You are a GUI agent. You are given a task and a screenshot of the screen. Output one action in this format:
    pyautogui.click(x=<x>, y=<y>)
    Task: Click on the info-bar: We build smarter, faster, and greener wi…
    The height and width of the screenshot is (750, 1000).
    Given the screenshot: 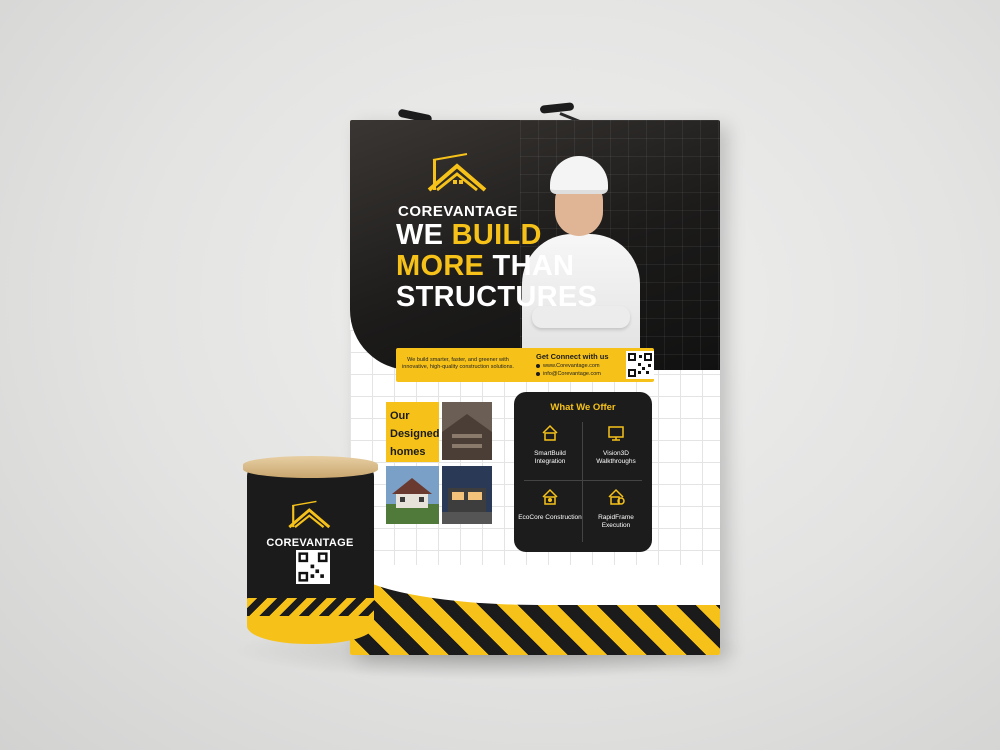 What is the action you would take?
    pyautogui.click(x=525, y=365)
    